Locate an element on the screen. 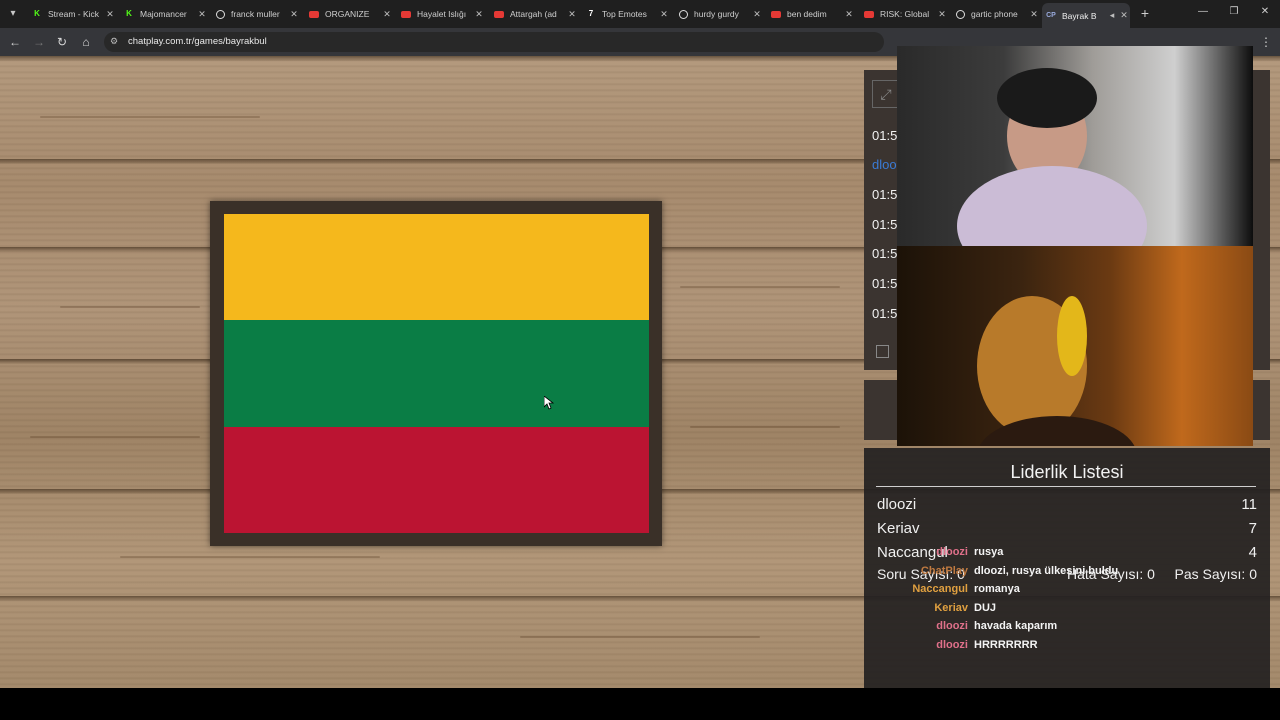 Image resolution: width=1280 pixels, height=720 pixels. player-name: dloozi is located at coordinates (897, 504).